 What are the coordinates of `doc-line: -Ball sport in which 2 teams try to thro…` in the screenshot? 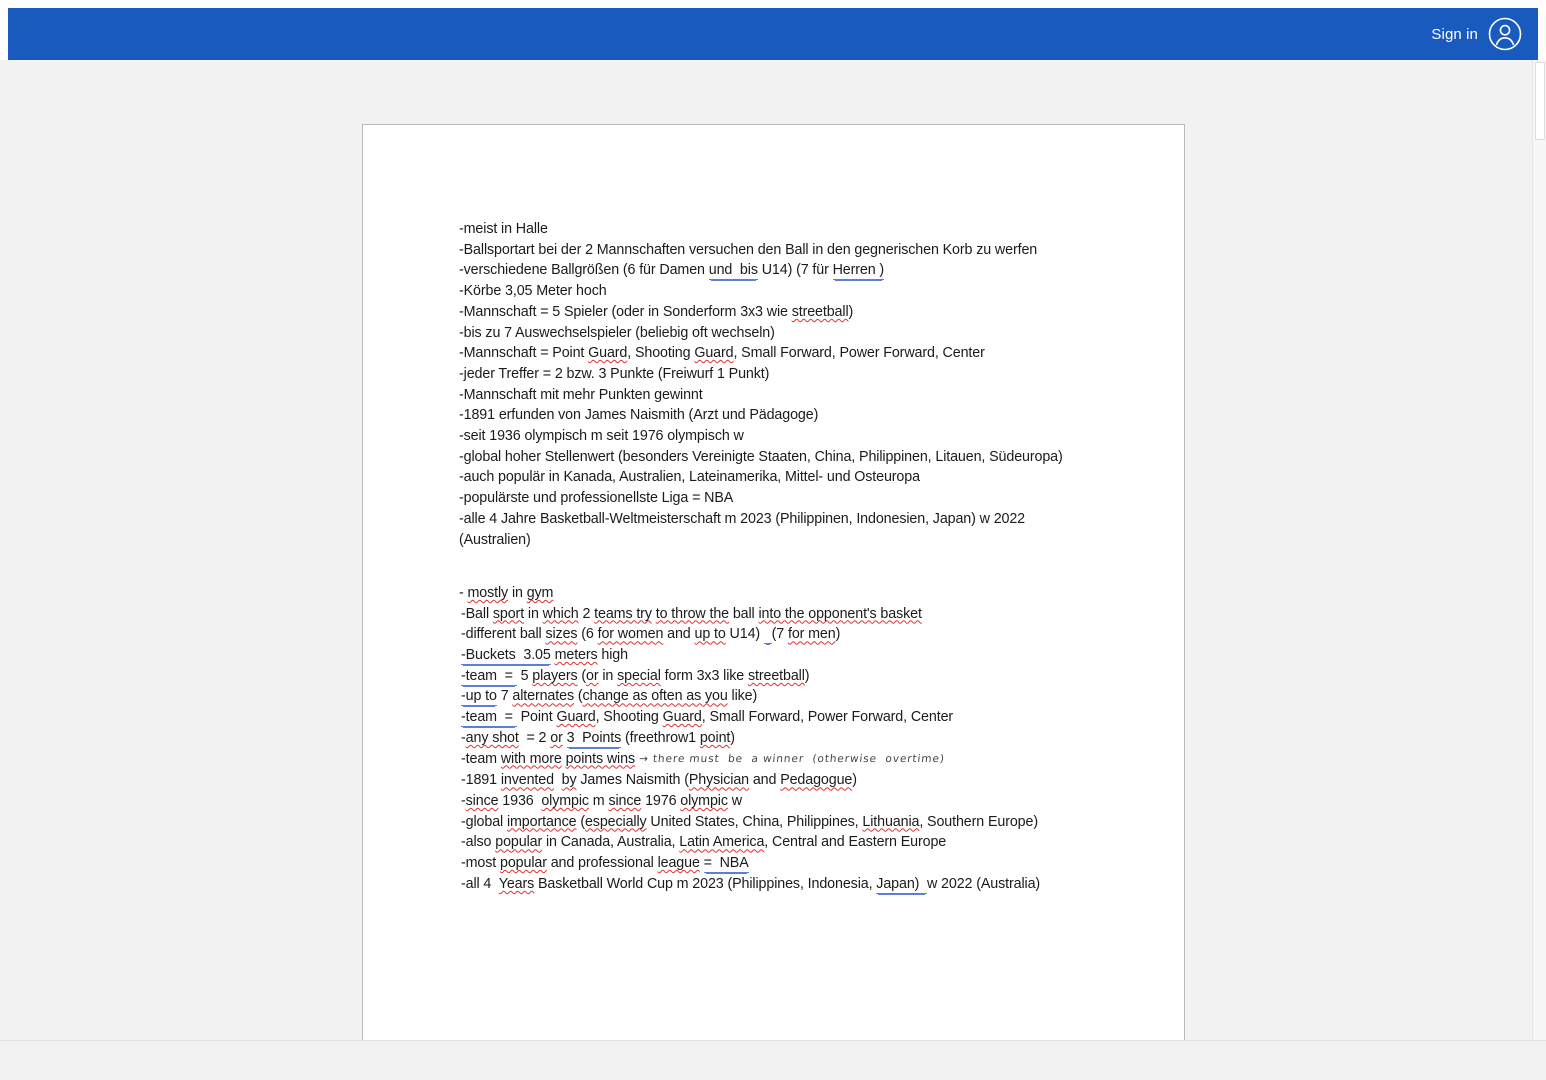 It's located at (806, 614).